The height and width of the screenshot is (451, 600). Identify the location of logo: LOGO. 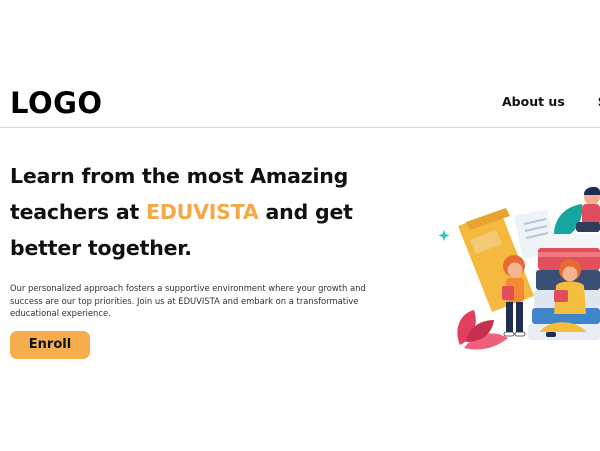
(56, 103).